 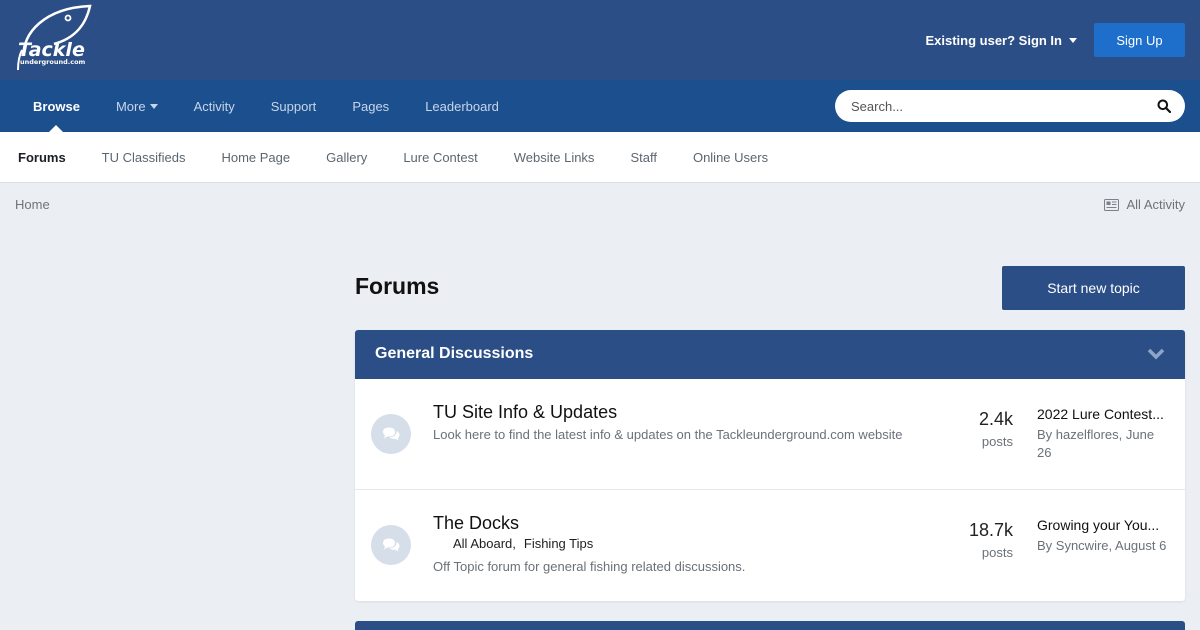 I want to click on subforum-link: All Aboard,, so click(x=484, y=543).